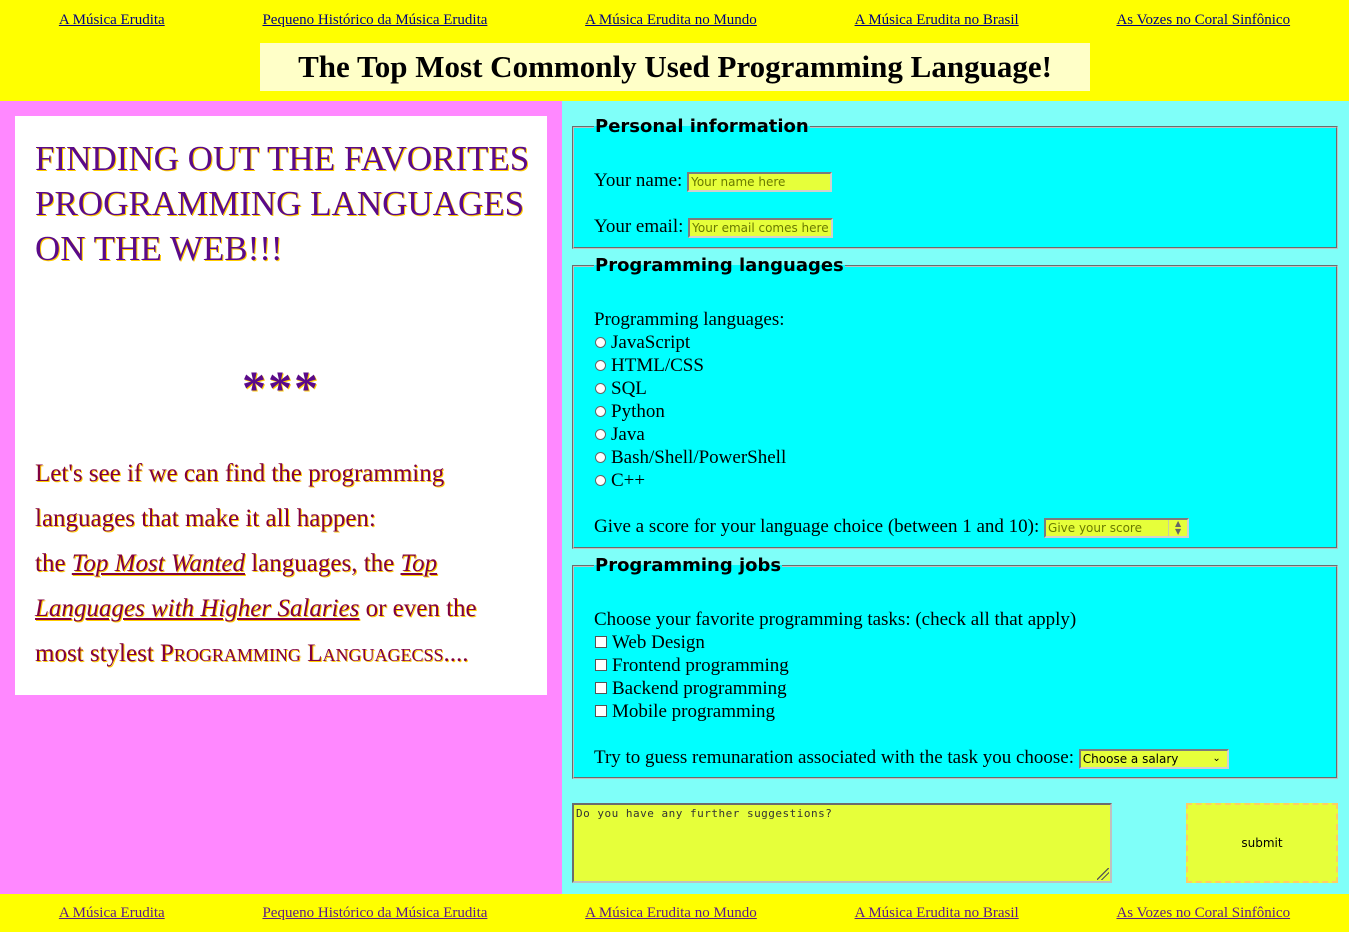  Describe the element at coordinates (719, 265) in the screenshot. I see `languages-legend: Programming languages` at that location.